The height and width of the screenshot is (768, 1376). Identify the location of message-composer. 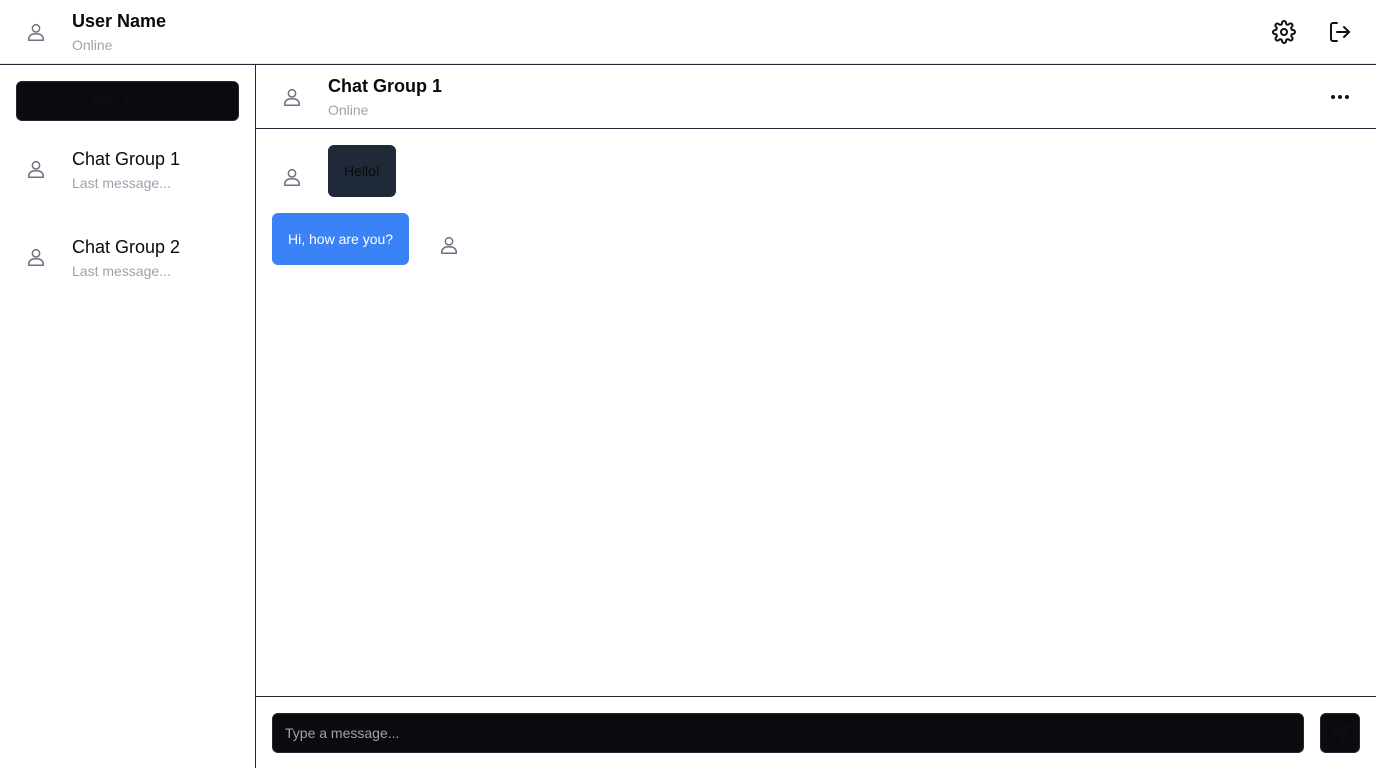
(816, 732).